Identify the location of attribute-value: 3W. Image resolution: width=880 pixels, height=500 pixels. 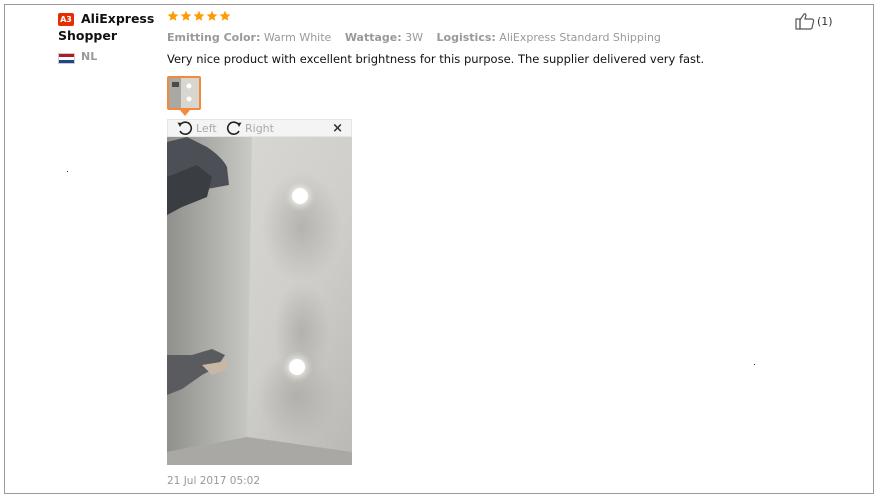
(414, 37).